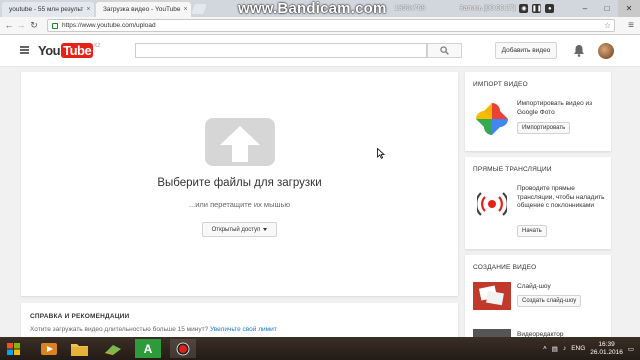  I want to click on youtube-header: You Tube KZ Добавить видео, so click(320, 51).